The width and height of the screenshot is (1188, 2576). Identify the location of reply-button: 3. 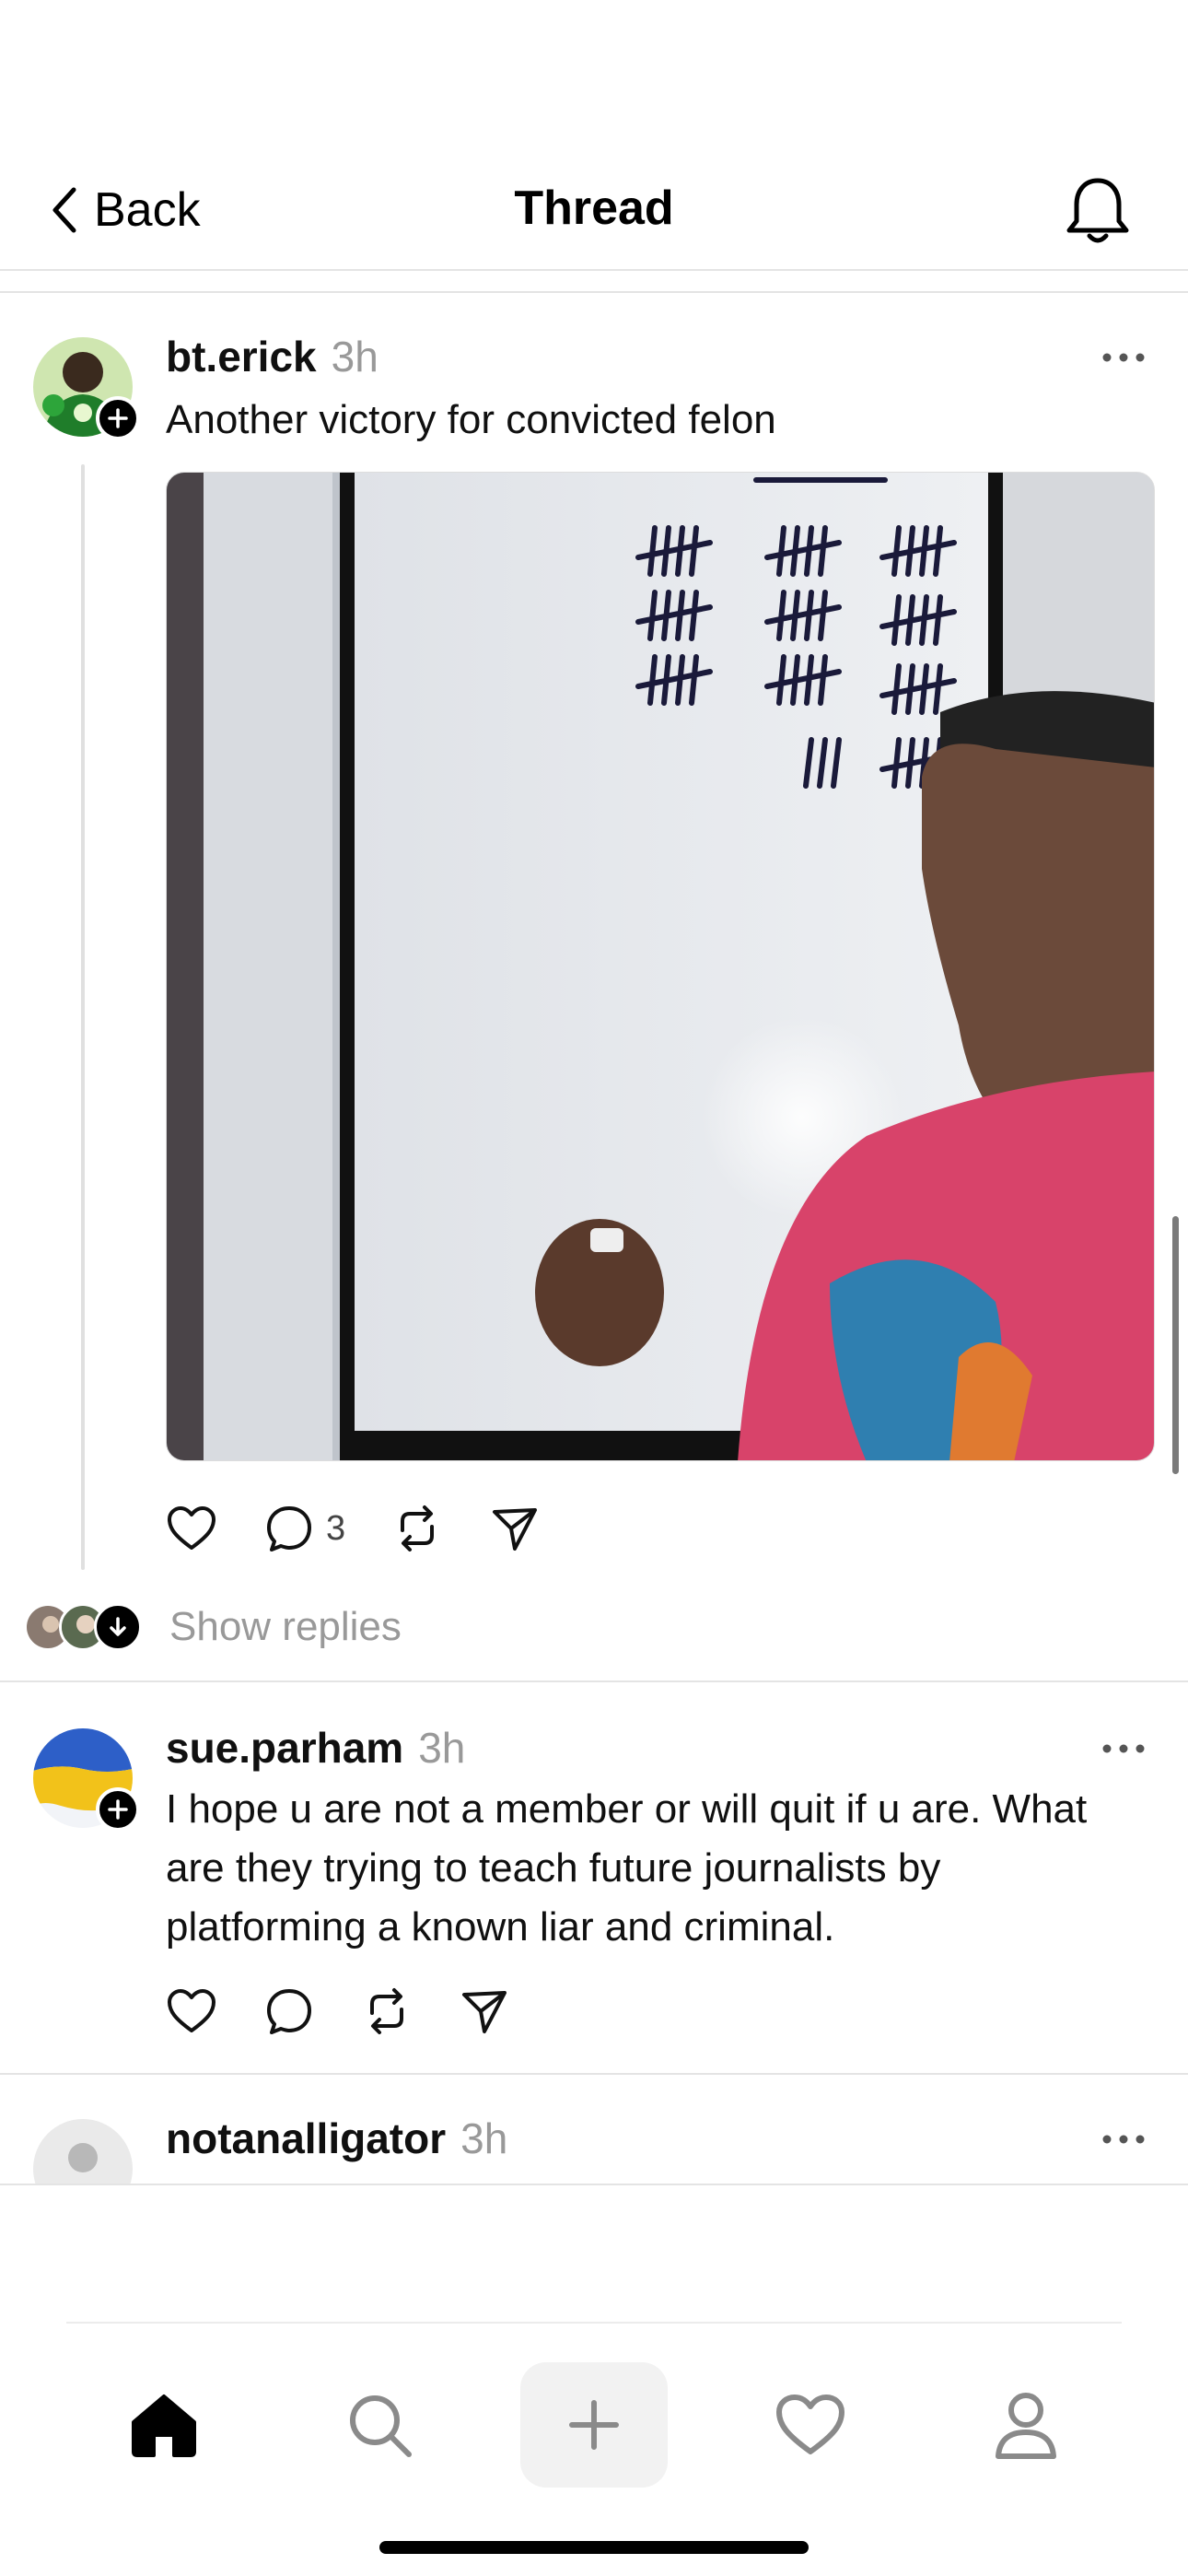
(304, 1528).